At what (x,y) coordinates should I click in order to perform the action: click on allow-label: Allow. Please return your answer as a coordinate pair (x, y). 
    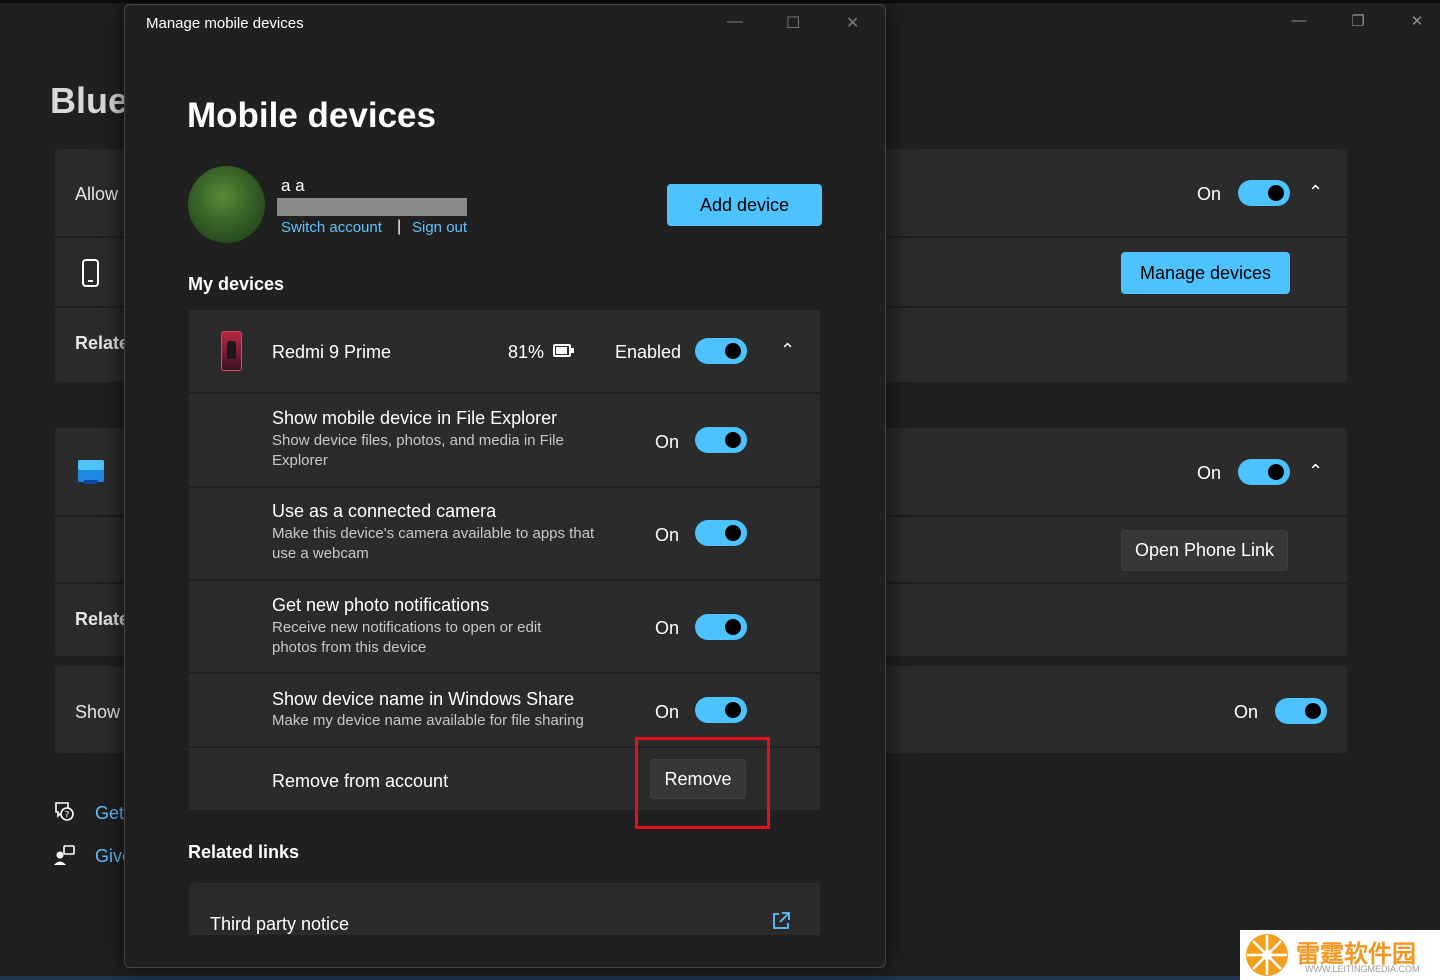
    Looking at the image, I should click on (97, 194).